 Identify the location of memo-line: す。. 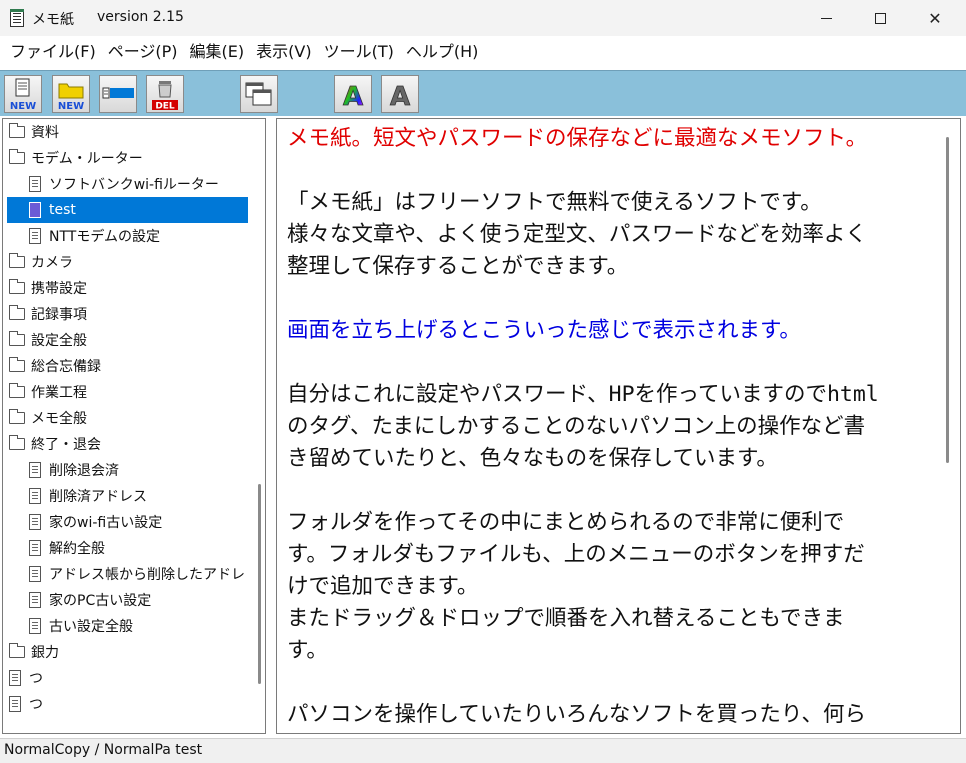
(307, 650).